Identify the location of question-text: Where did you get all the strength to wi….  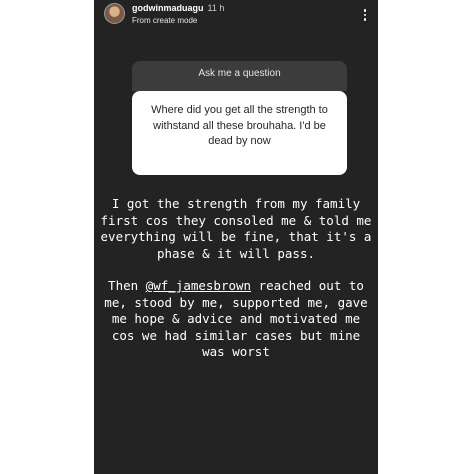
(239, 125).